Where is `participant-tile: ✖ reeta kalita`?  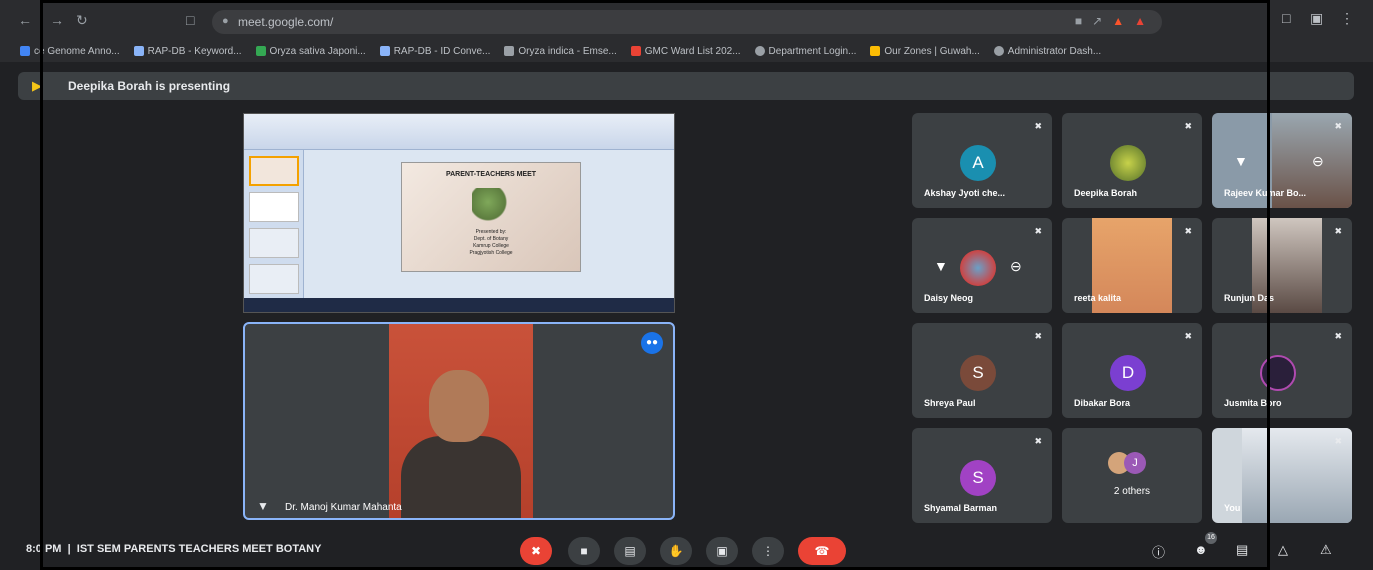 participant-tile: ✖ reeta kalita is located at coordinates (1132, 265).